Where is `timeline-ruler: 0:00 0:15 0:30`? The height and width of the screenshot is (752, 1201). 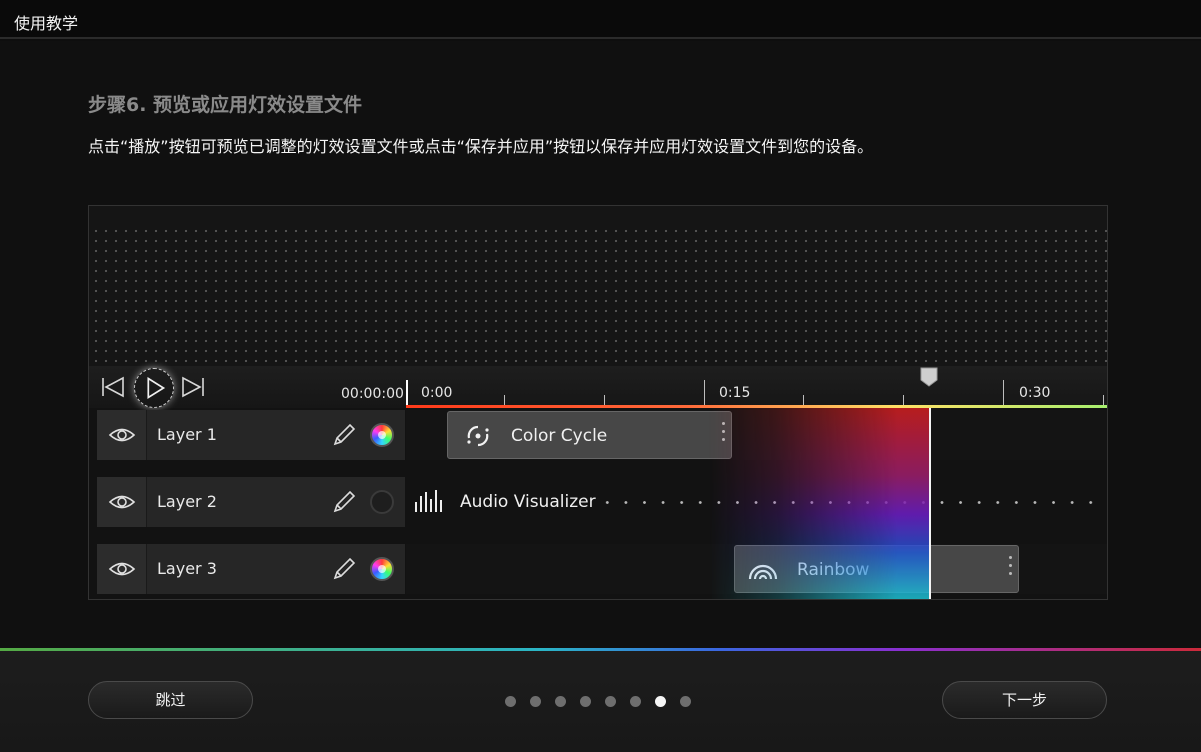 timeline-ruler: 0:00 0:15 0:30 is located at coordinates (756, 387).